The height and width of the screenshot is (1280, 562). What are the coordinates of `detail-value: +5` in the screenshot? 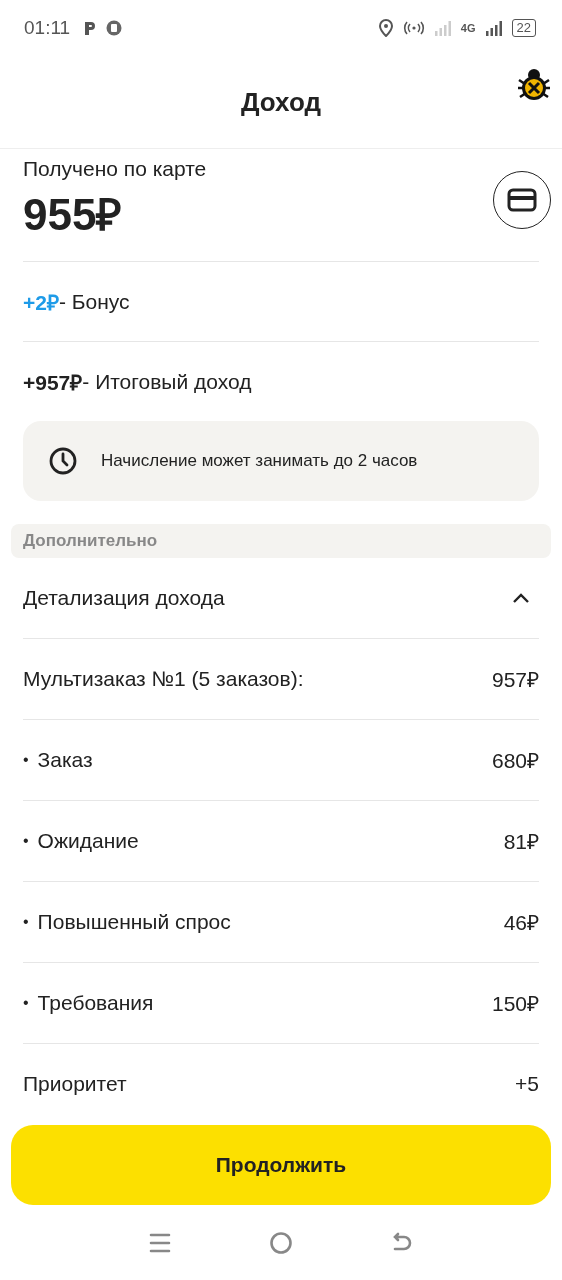 It's located at (527, 1084).